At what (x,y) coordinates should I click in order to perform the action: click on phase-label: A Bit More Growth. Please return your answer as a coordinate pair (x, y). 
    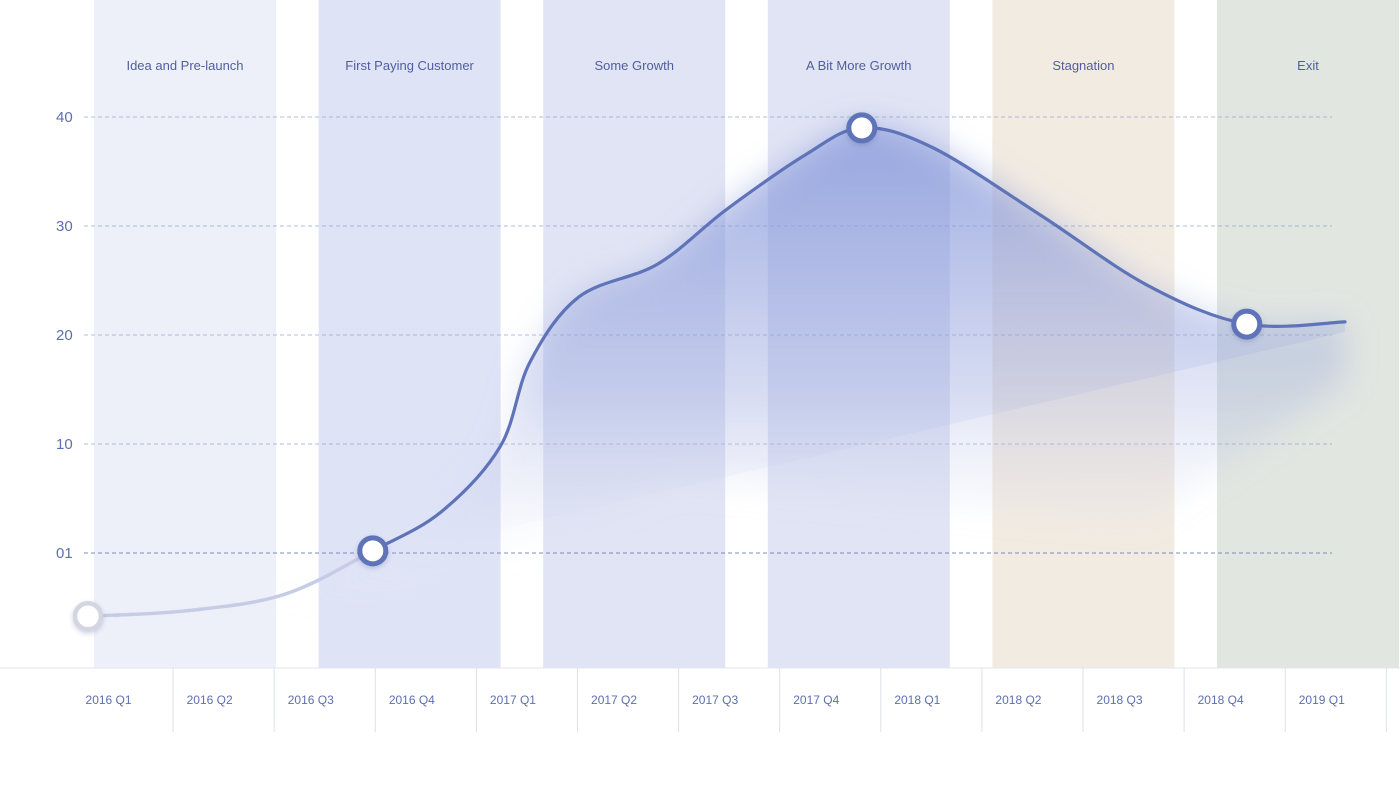
    Looking at the image, I should click on (858, 65).